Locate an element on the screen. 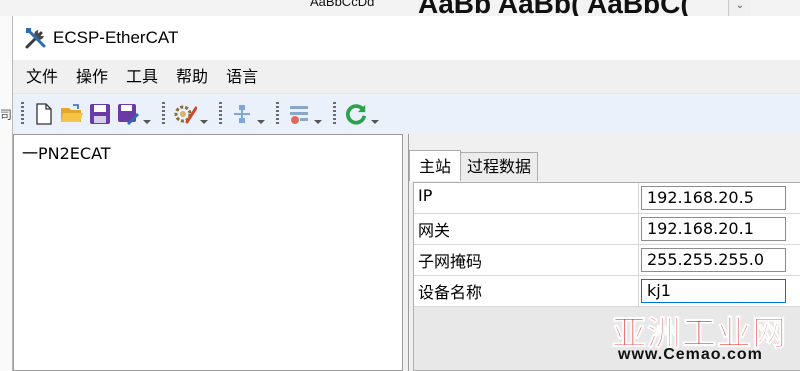 The width and height of the screenshot is (800, 371). gateway-field: 192.168.20.1 is located at coordinates (713, 229).